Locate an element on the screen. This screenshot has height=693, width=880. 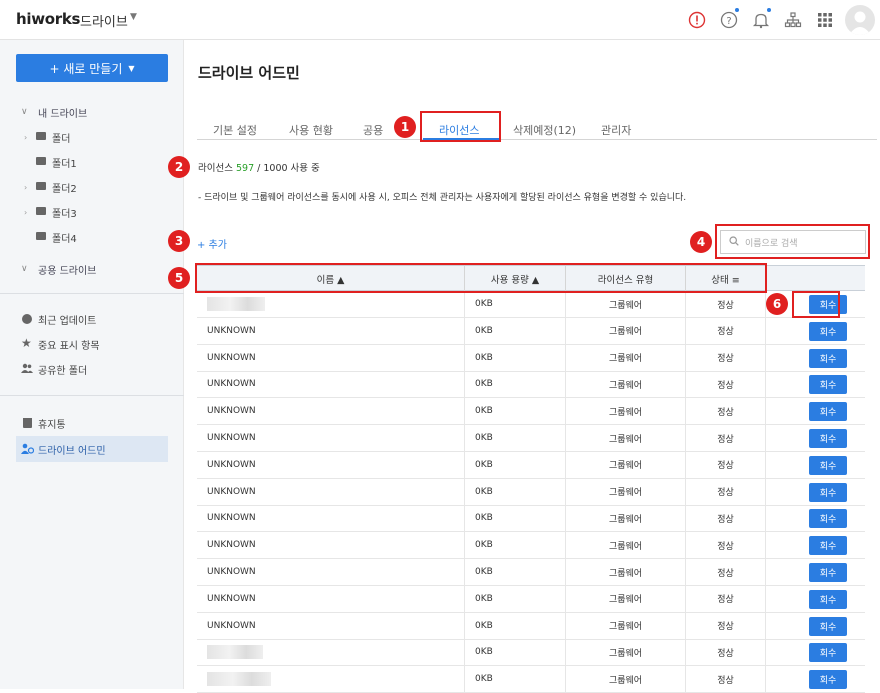
annotation-badge: 6 is located at coordinates (777, 304).